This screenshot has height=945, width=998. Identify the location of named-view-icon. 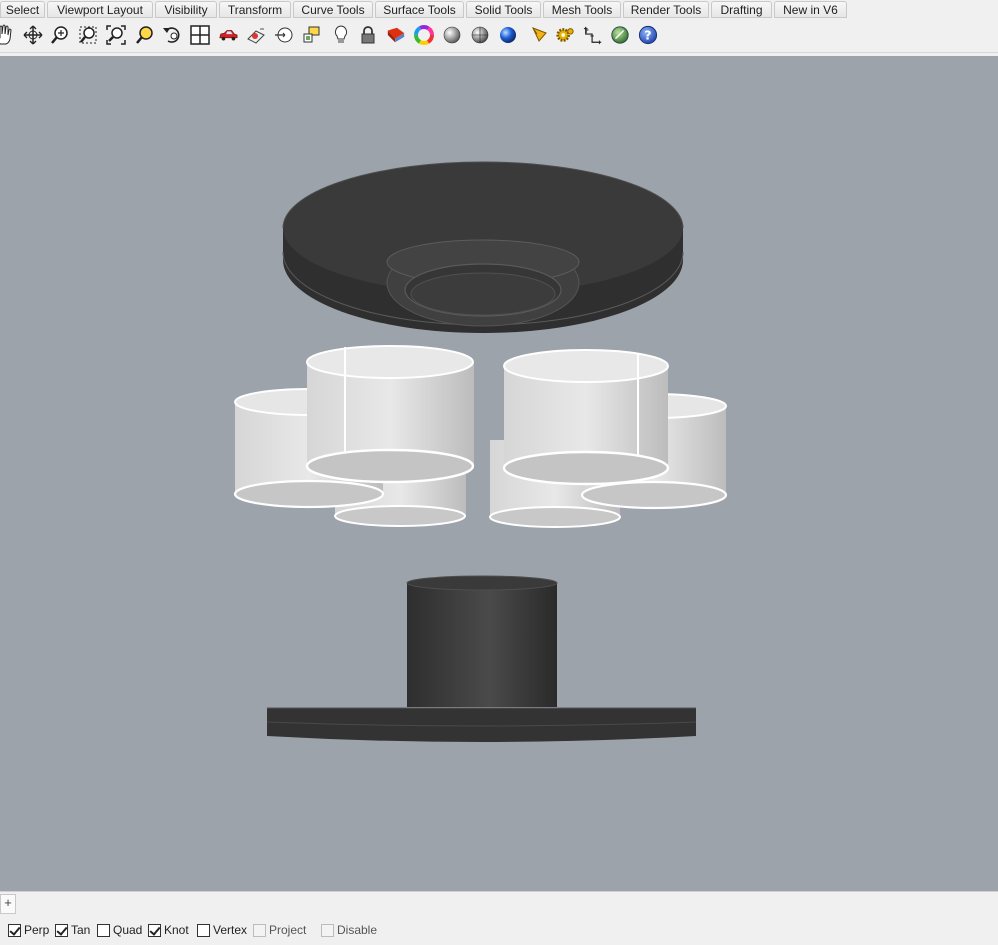
(256, 35).